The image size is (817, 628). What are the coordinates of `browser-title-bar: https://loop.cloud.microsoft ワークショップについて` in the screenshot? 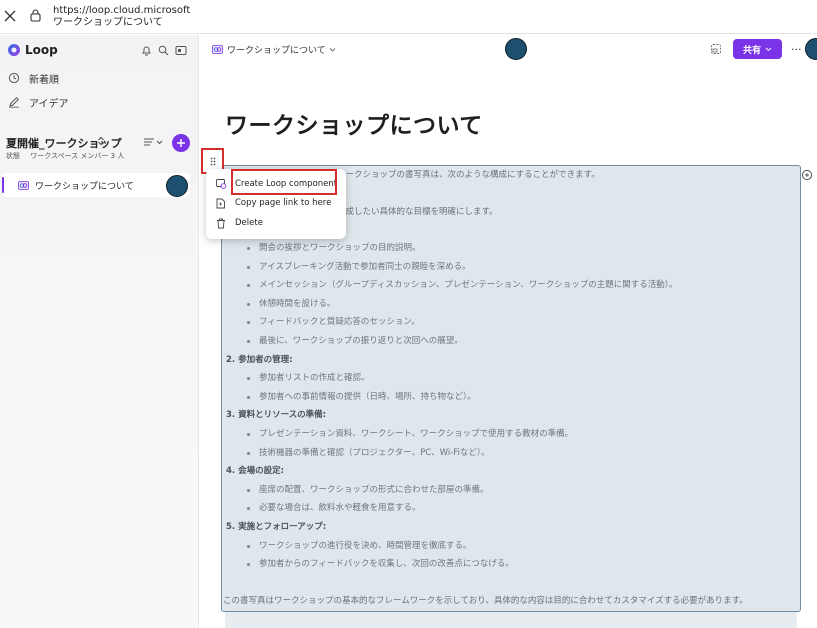 It's located at (408, 17).